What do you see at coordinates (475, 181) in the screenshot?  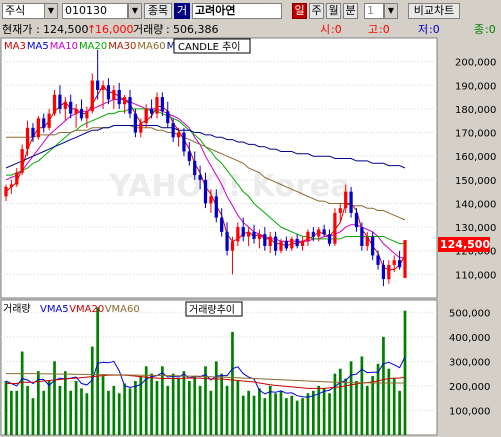 I see `price-tick-label: 150,000` at bounding box center [475, 181].